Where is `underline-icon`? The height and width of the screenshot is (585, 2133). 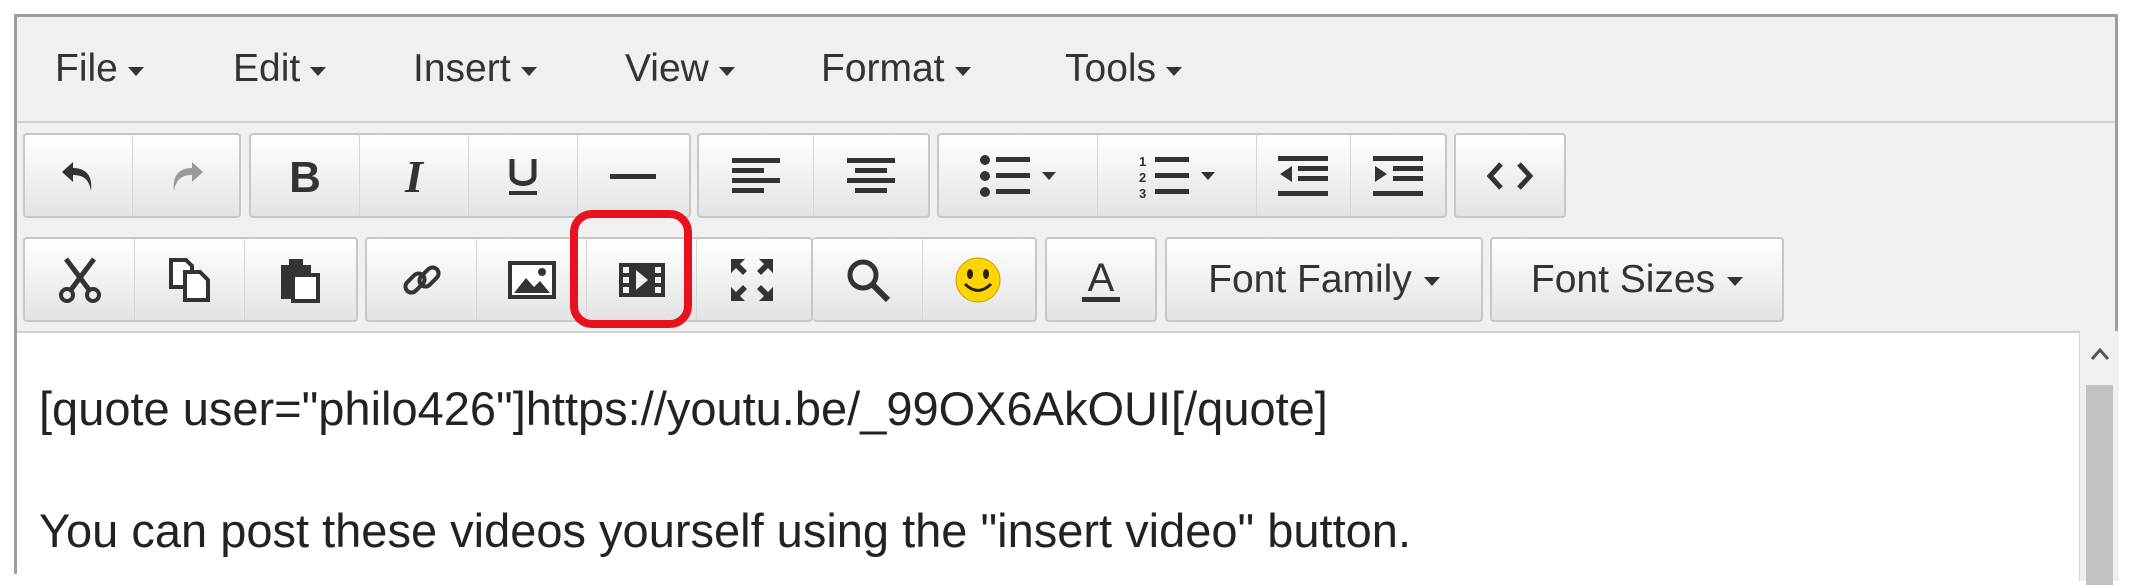 underline-icon is located at coordinates (523, 176).